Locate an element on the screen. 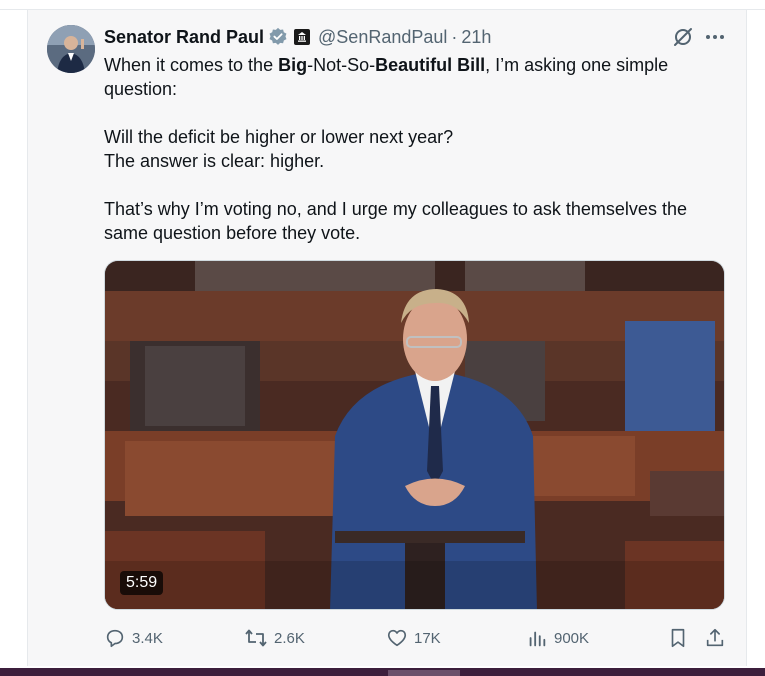 The image size is (765, 676). reply-button: 3.4K is located at coordinates (133, 638).